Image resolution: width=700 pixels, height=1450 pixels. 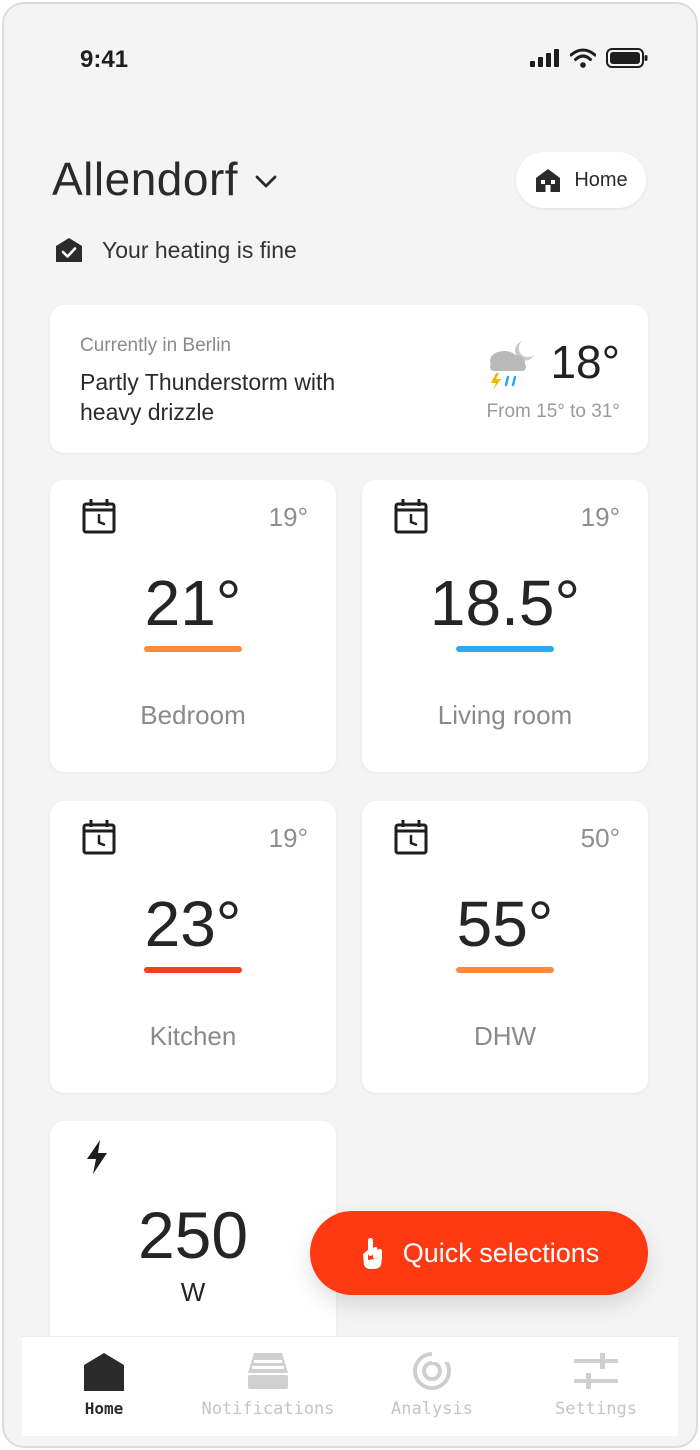 I want to click on room-name: DHW, so click(x=505, y=1036).